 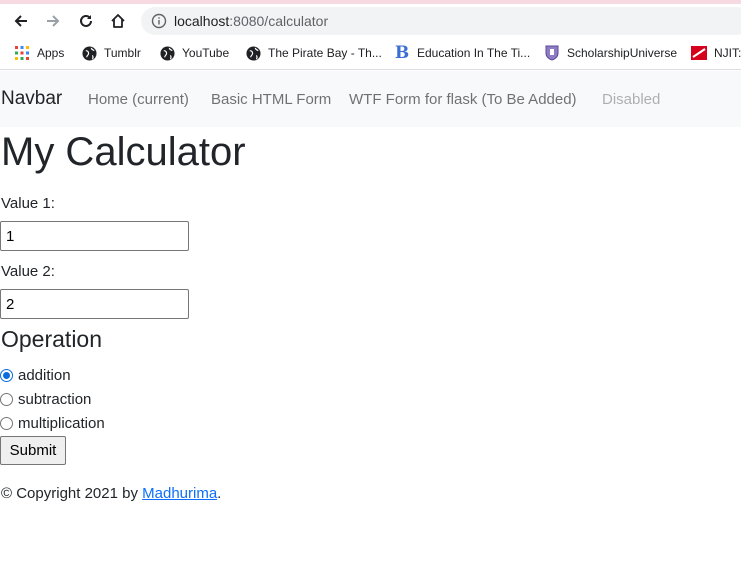 I want to click on value2-label: Value 2:, so click(x=28, y=271).